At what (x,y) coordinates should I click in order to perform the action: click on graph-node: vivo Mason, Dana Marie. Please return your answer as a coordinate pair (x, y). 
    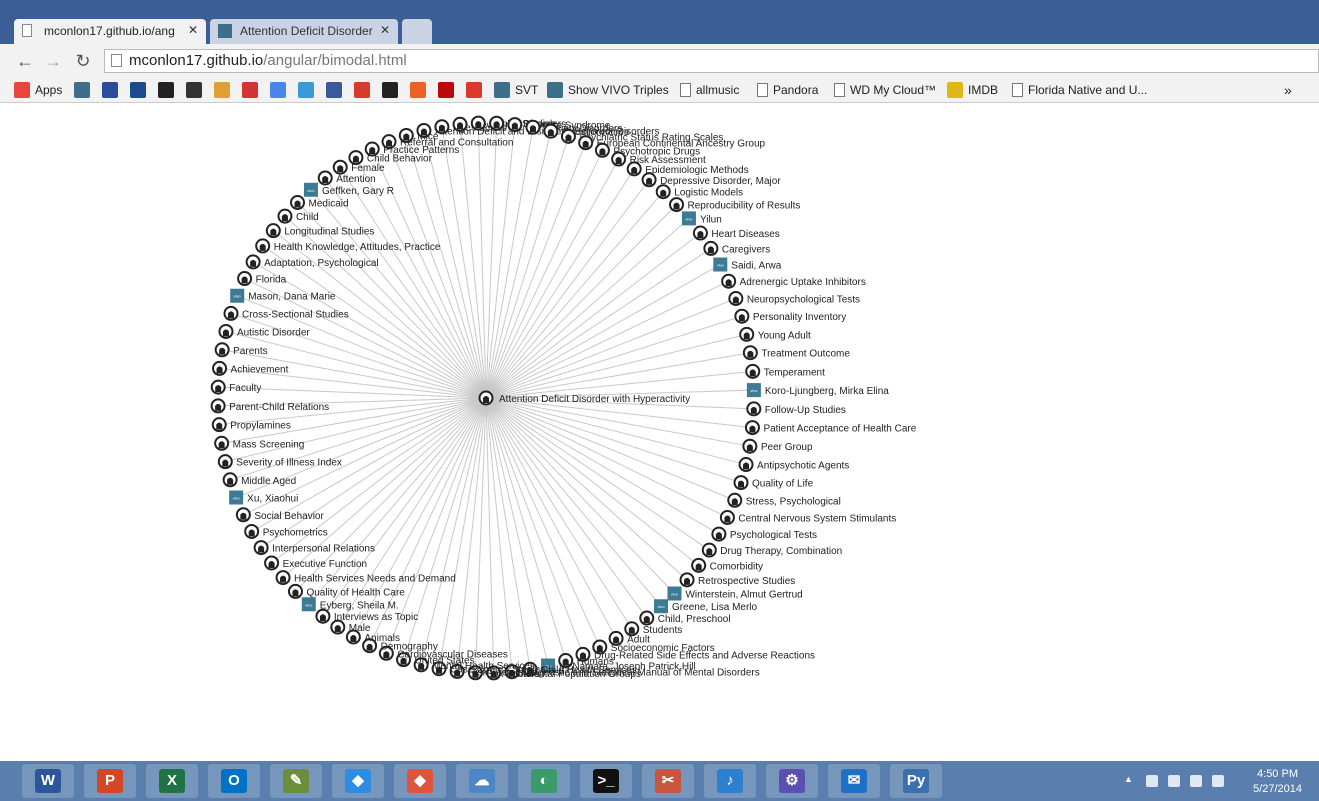
    Looking at the image, I should click on (283, 295).